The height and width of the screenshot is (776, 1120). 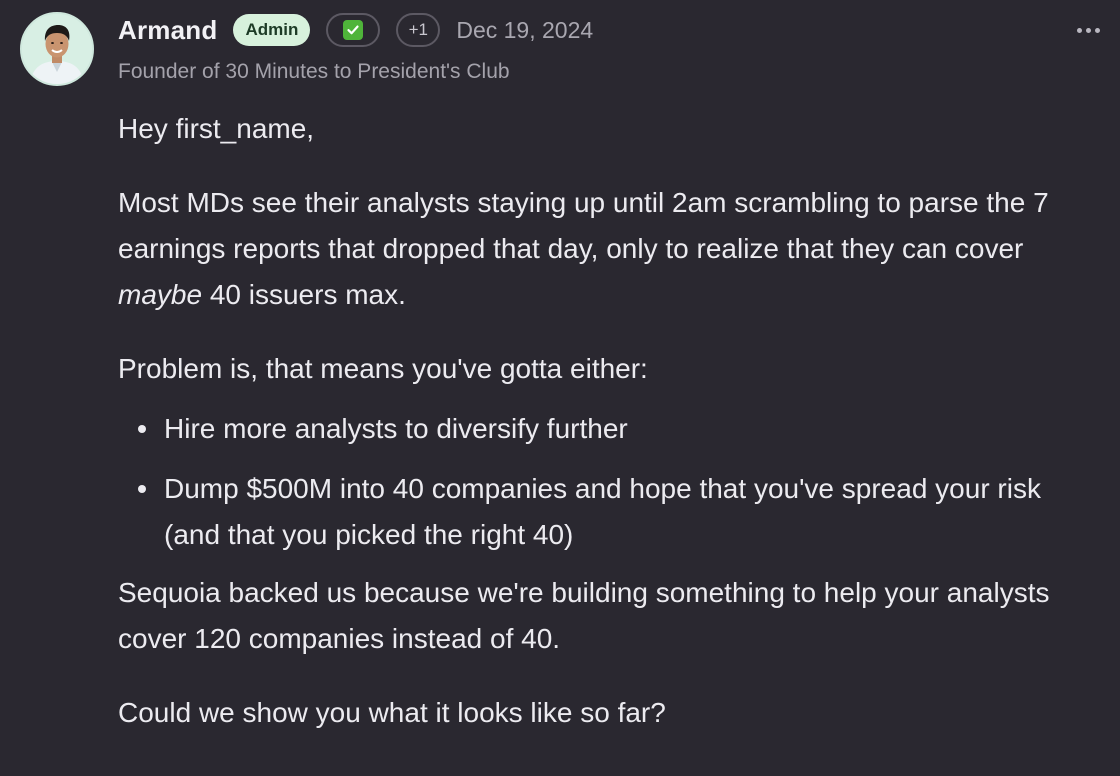 What do you see at coordinates (418, 30) in the screenshot?
I see `extra-badges-count: +1` at bounding box center [418, 30].